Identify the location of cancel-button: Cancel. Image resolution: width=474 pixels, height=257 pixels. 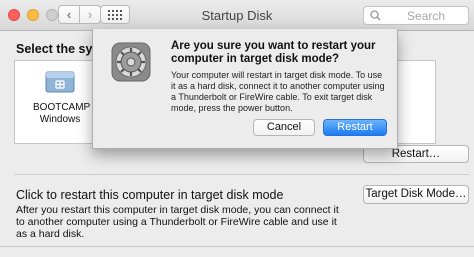
(284, 127).